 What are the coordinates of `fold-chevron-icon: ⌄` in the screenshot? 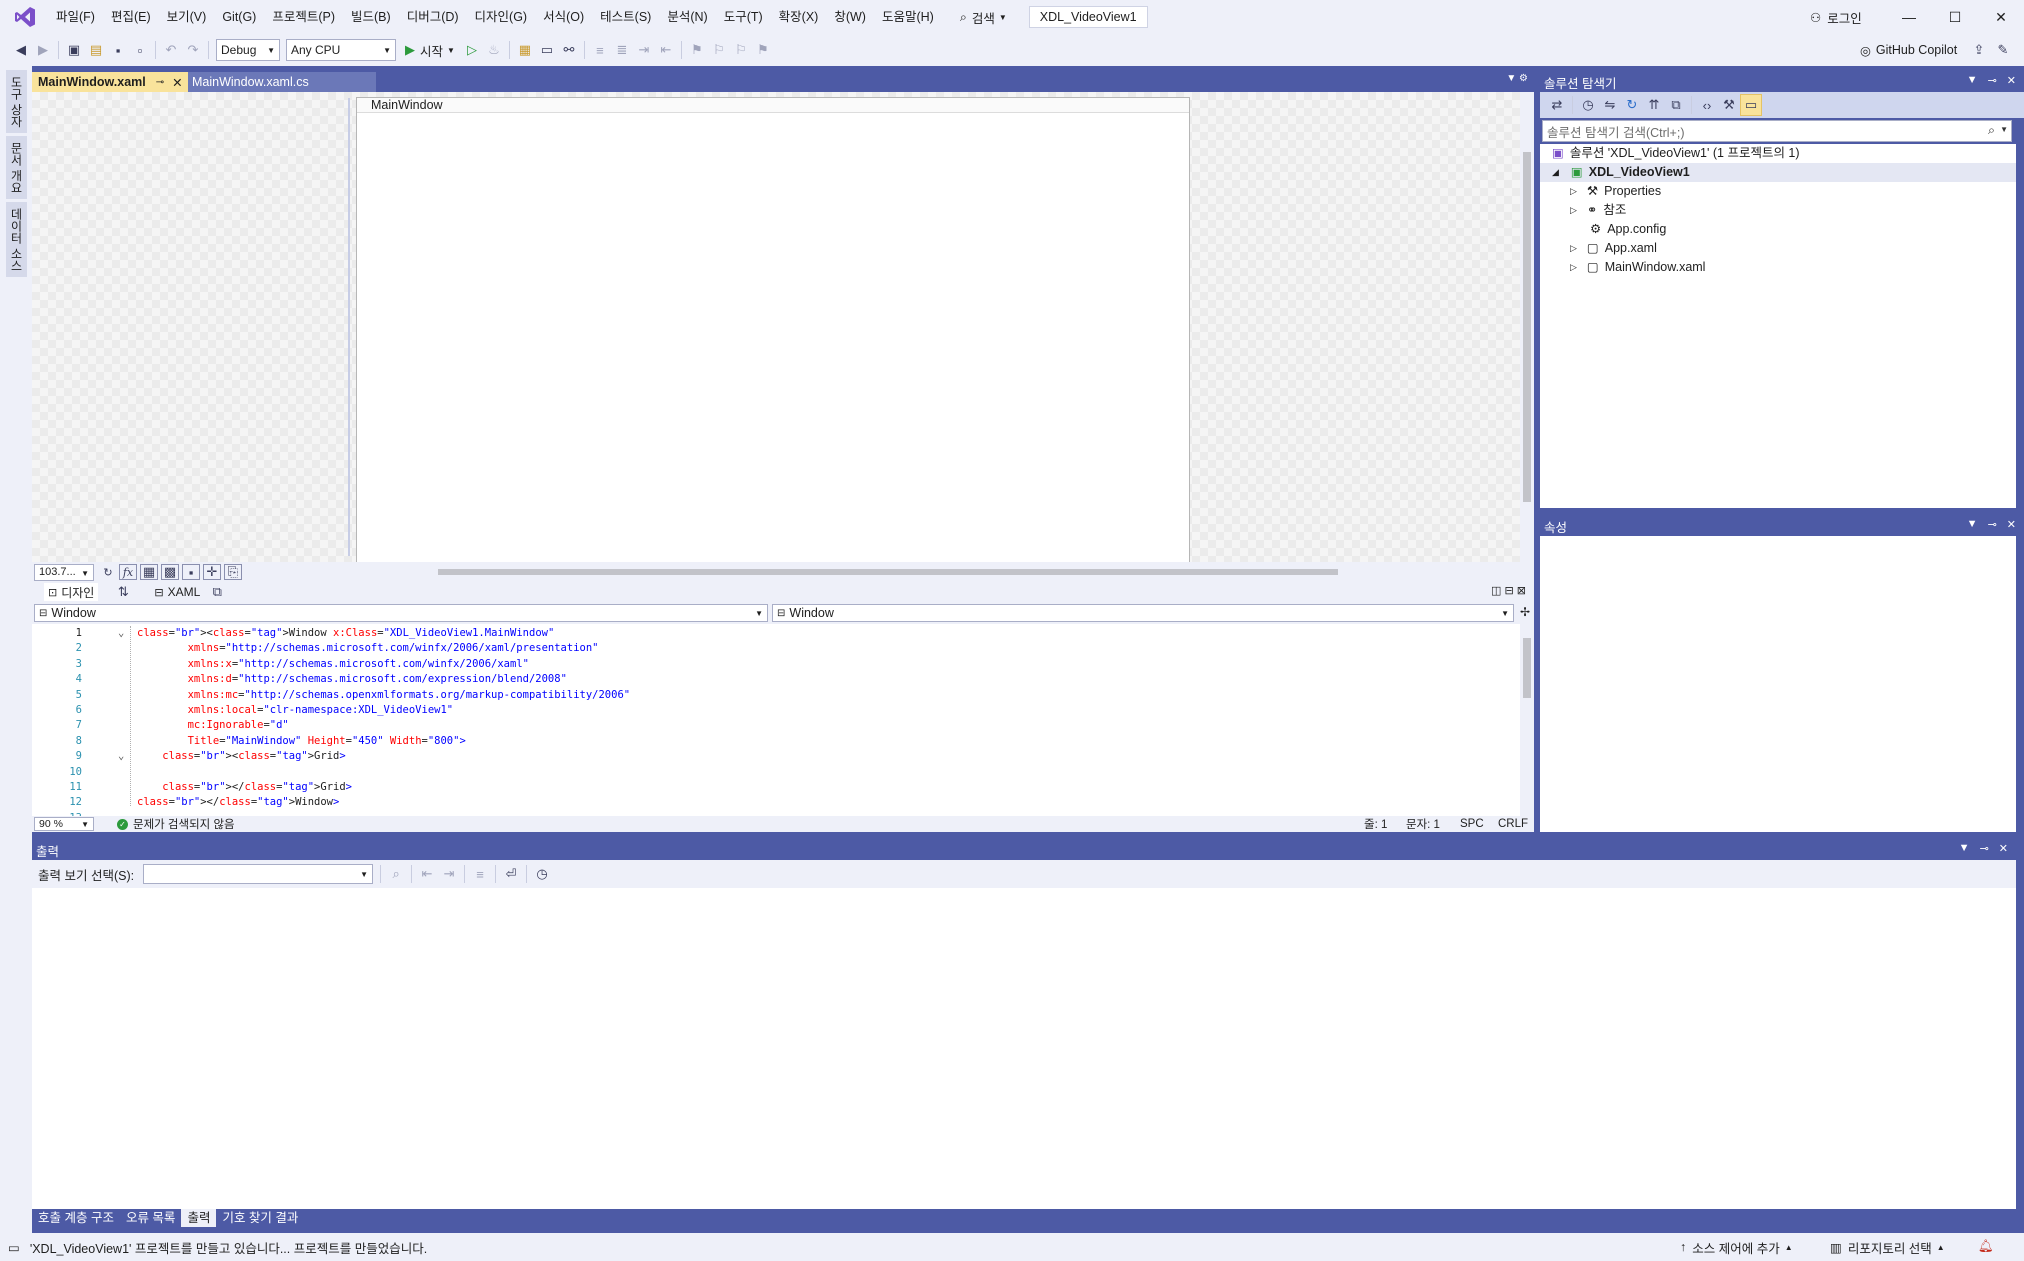 It's located at (121, 633).